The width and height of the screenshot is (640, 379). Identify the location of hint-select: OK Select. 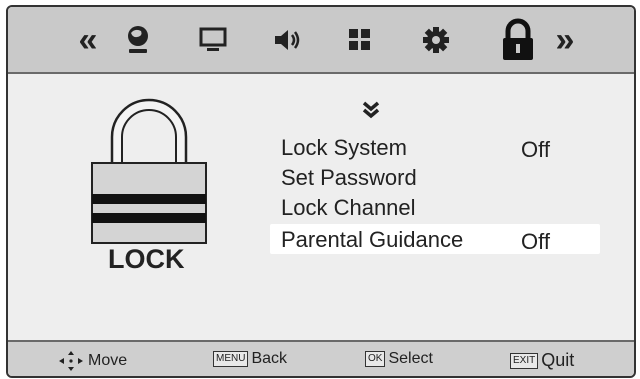
(399, 359).